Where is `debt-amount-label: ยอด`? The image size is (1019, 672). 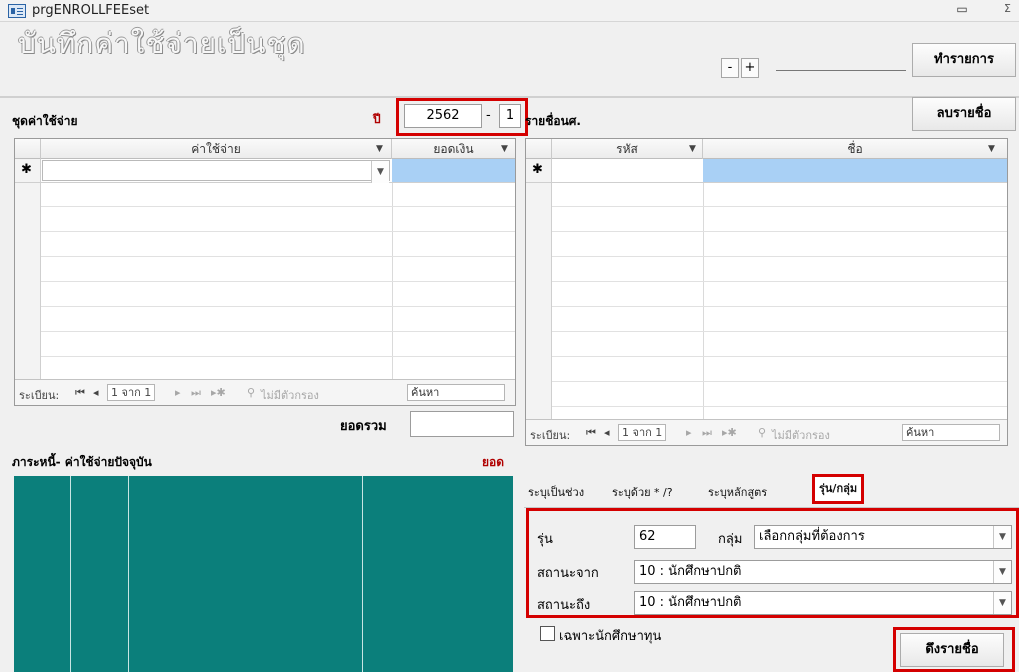
debt-amount-label: ยอด is located at coordinates (493, 462).